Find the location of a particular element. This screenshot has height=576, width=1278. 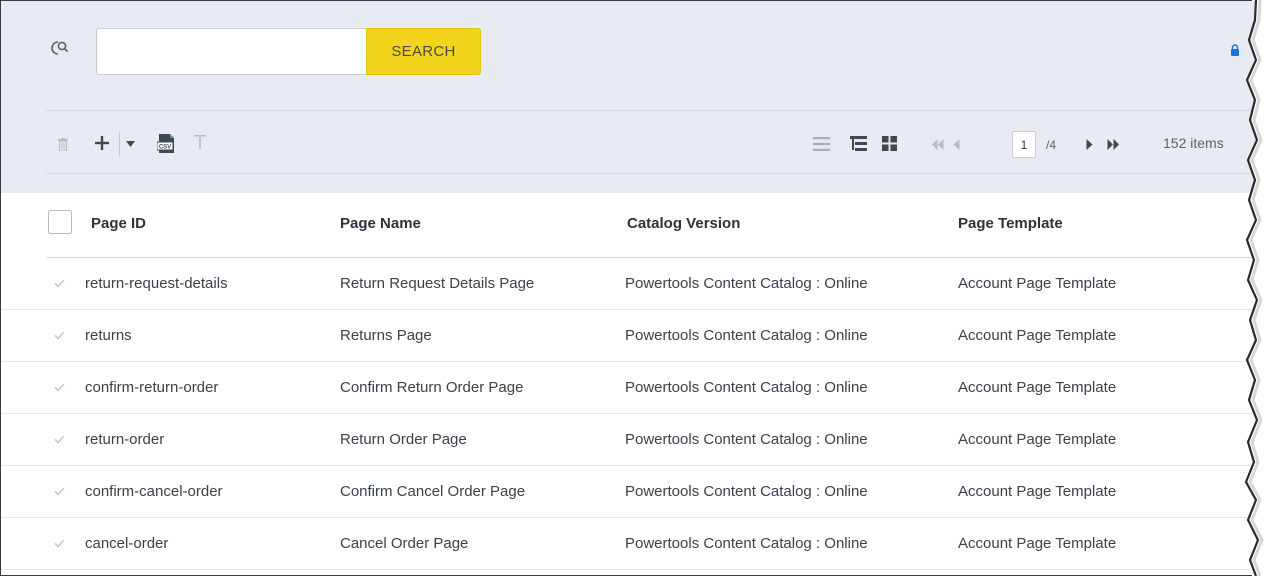

column-header-page-template: Page Template is located at coordinates (1010, 223).